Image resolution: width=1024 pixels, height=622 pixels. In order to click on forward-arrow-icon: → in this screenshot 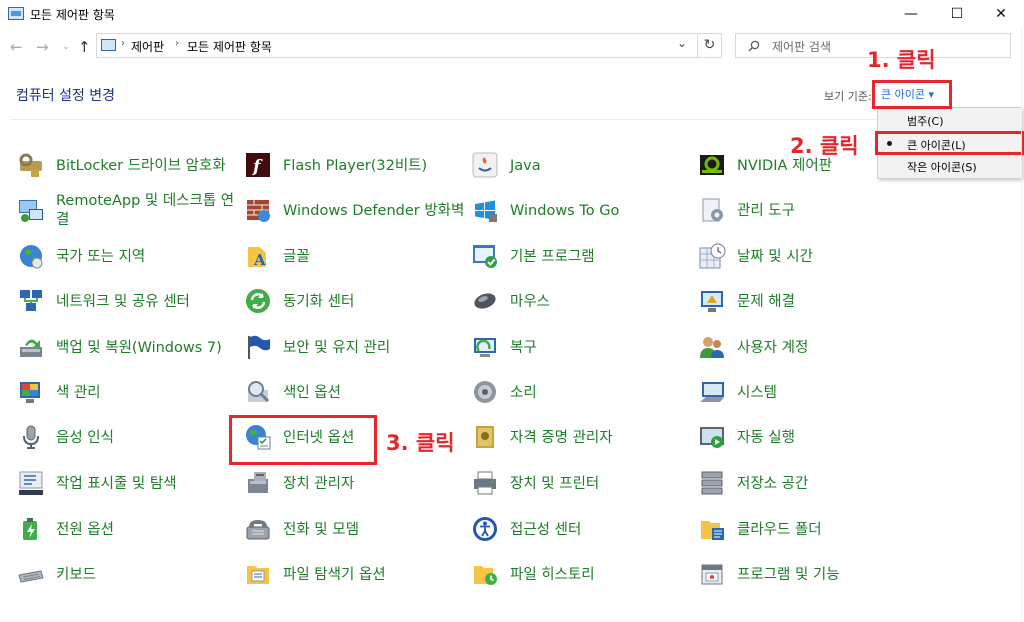, I will do `click(42, 47)`.